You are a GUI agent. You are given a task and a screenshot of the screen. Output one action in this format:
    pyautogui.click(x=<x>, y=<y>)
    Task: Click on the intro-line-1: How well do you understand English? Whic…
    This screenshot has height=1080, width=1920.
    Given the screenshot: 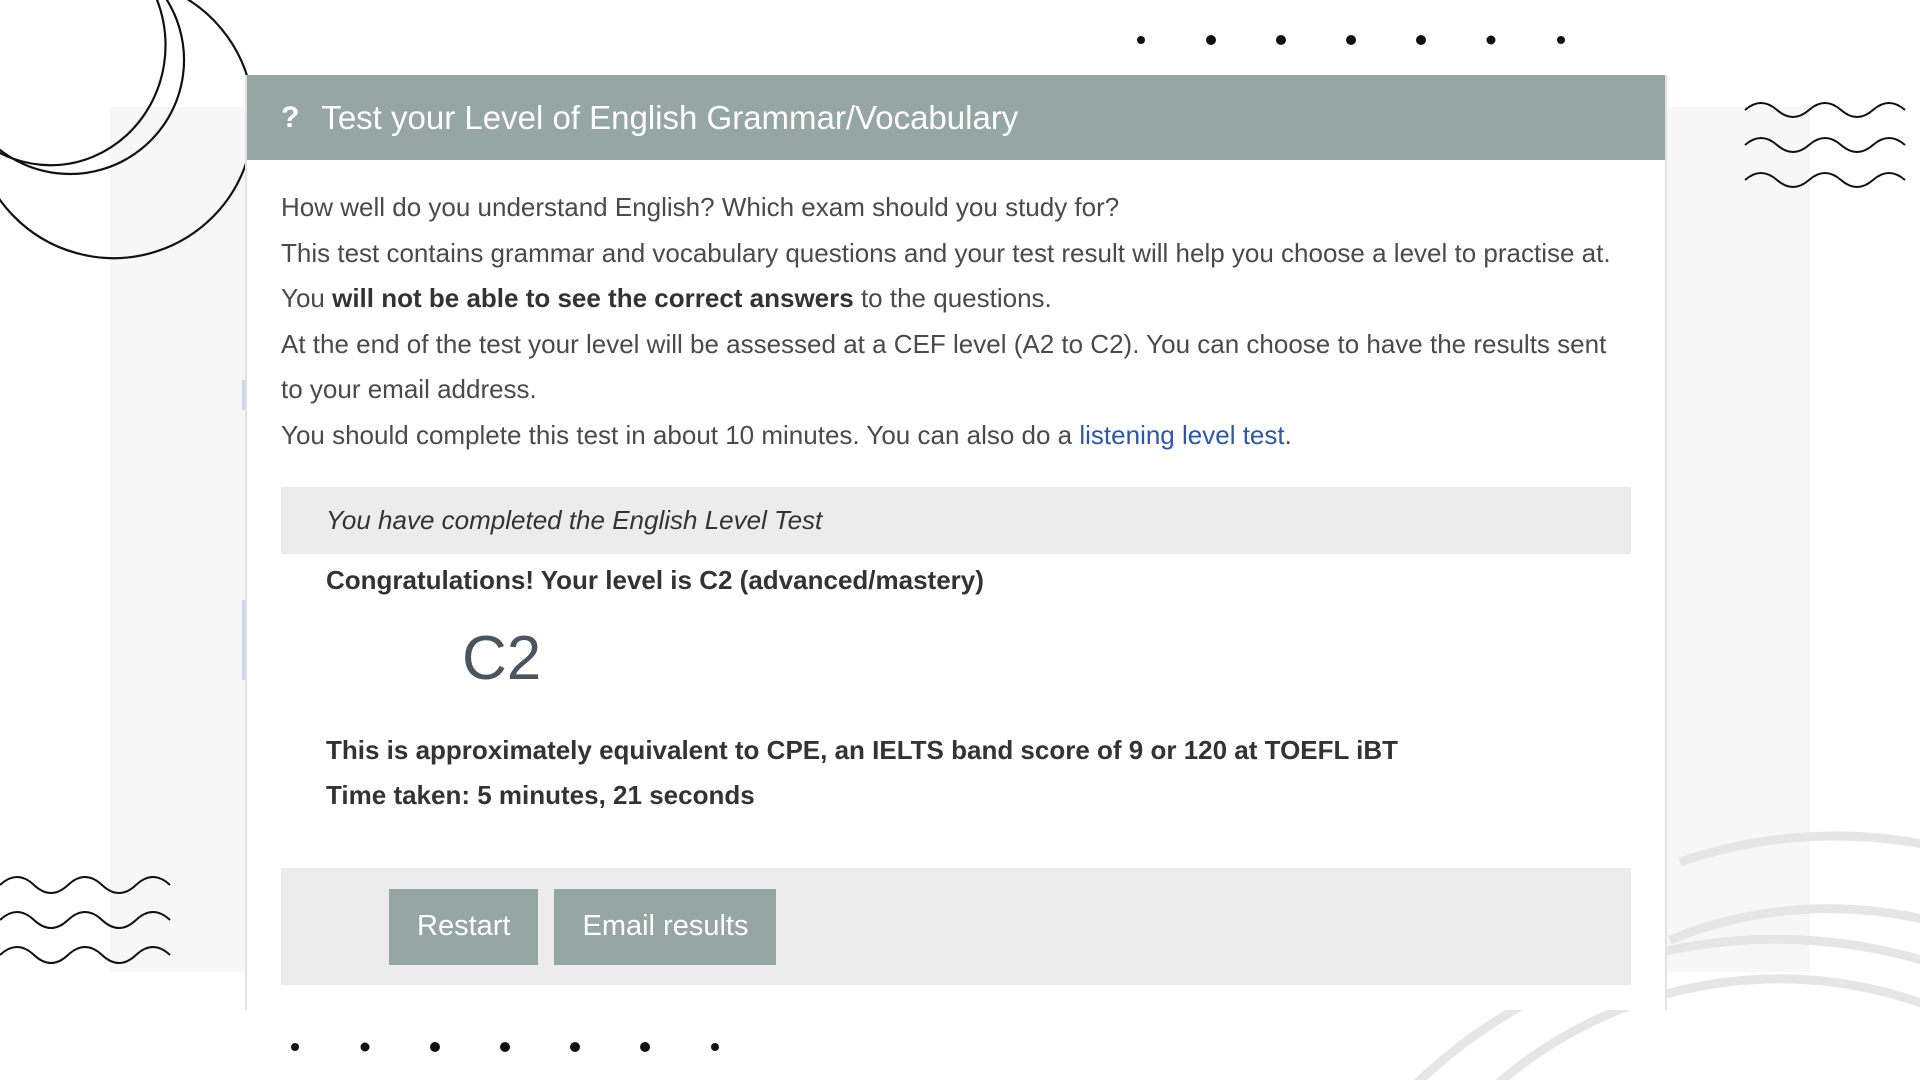 What is the action you would take?
    pyautogui.click(x=700, y=207)
    